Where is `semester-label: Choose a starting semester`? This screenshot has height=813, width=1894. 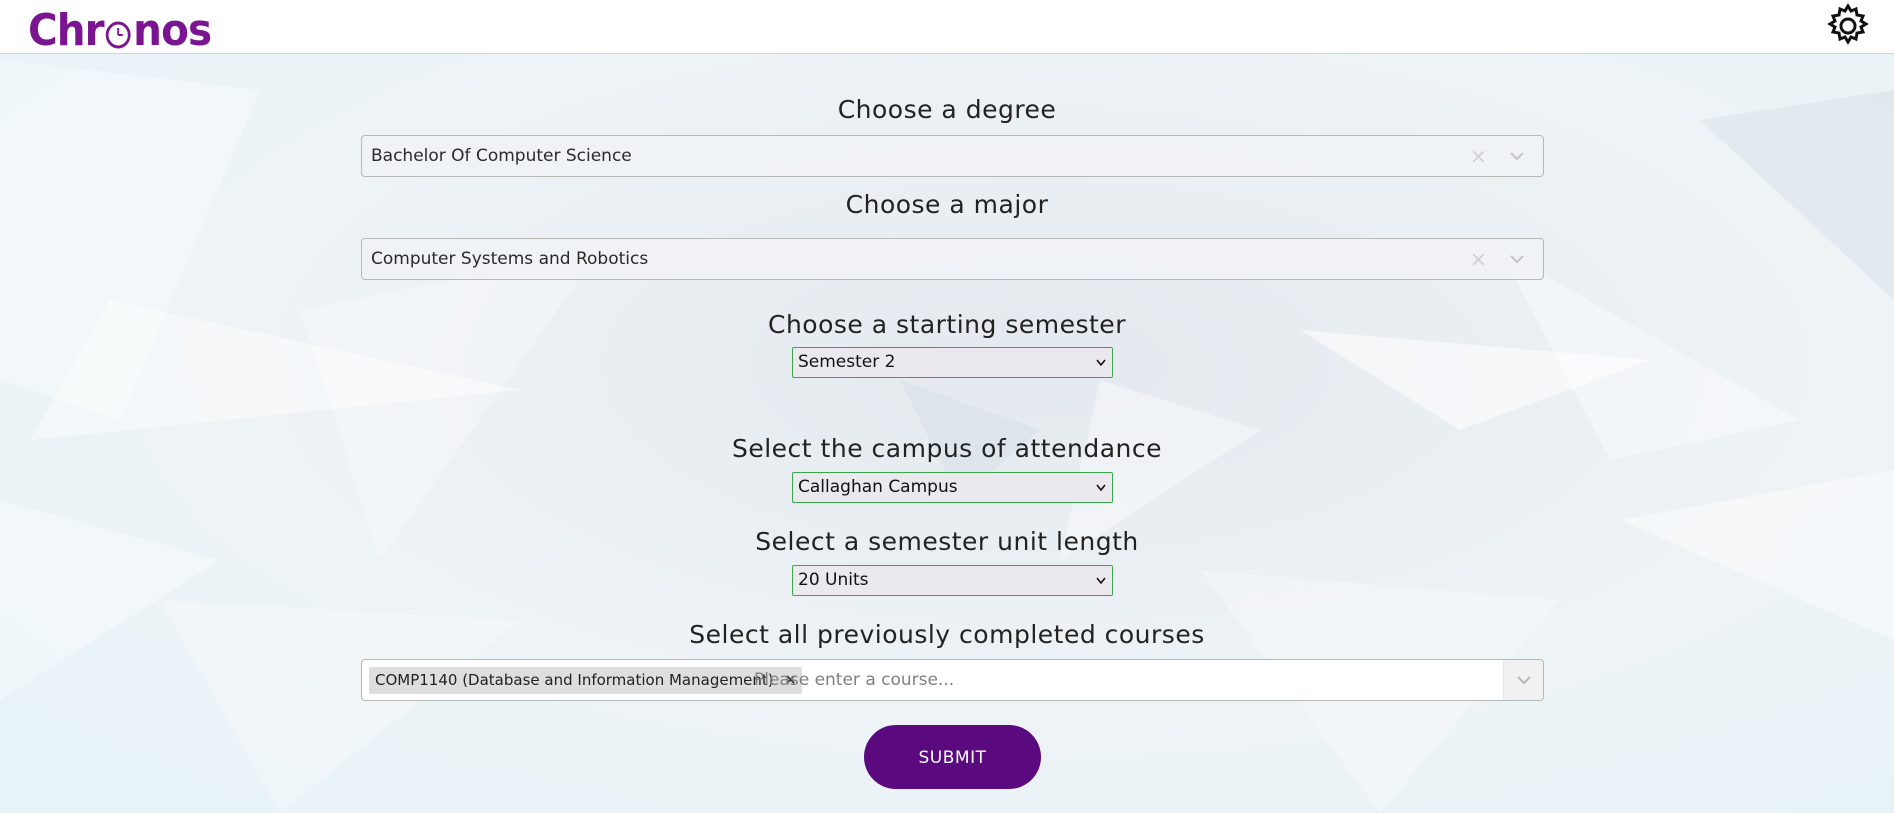
semester-label: Choose a starting semester is located at coordinates (947, 324).